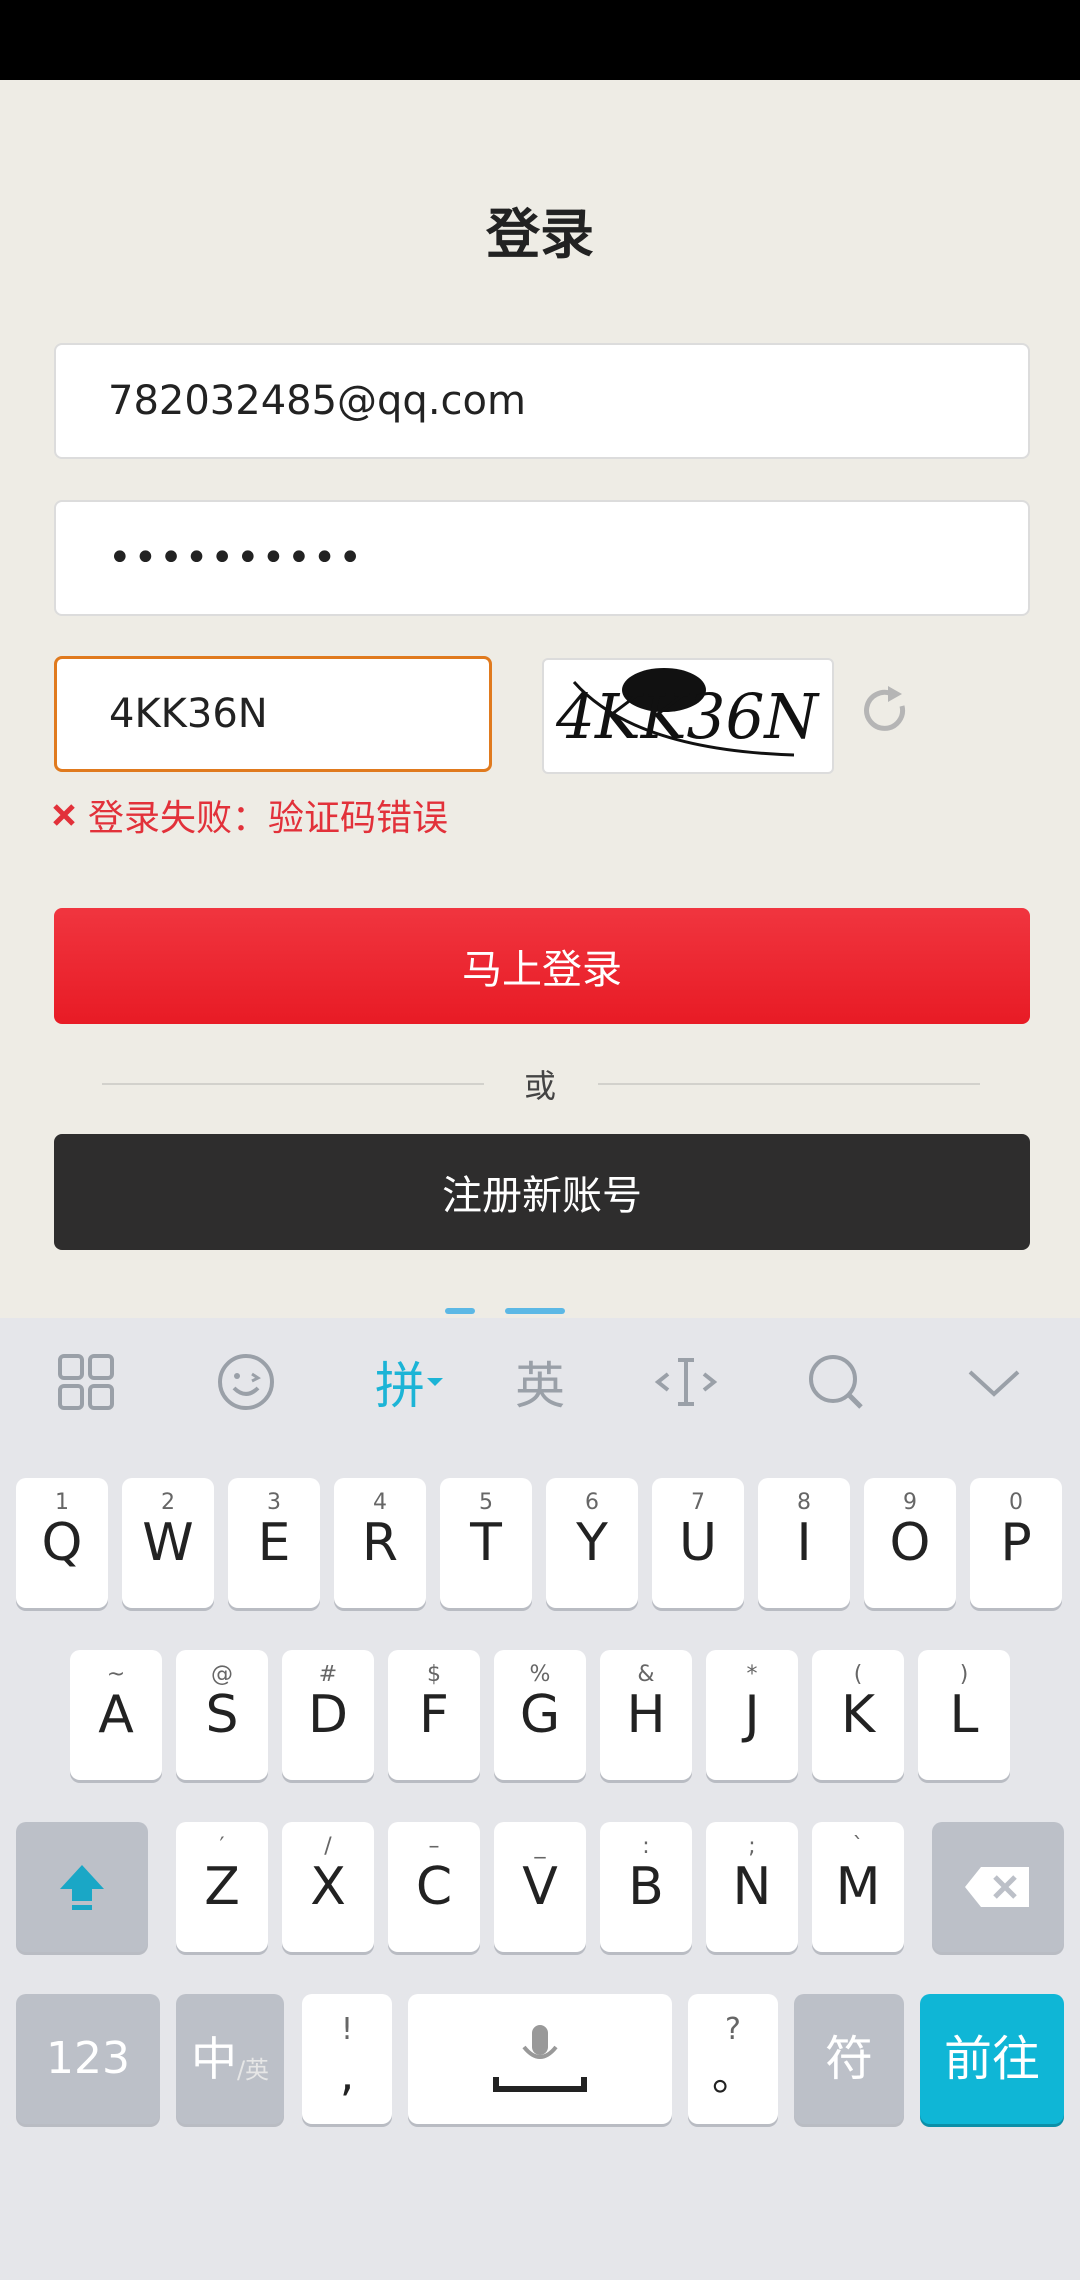  I want to click on register-button-label: 注册新账号, so click(542, 1196).